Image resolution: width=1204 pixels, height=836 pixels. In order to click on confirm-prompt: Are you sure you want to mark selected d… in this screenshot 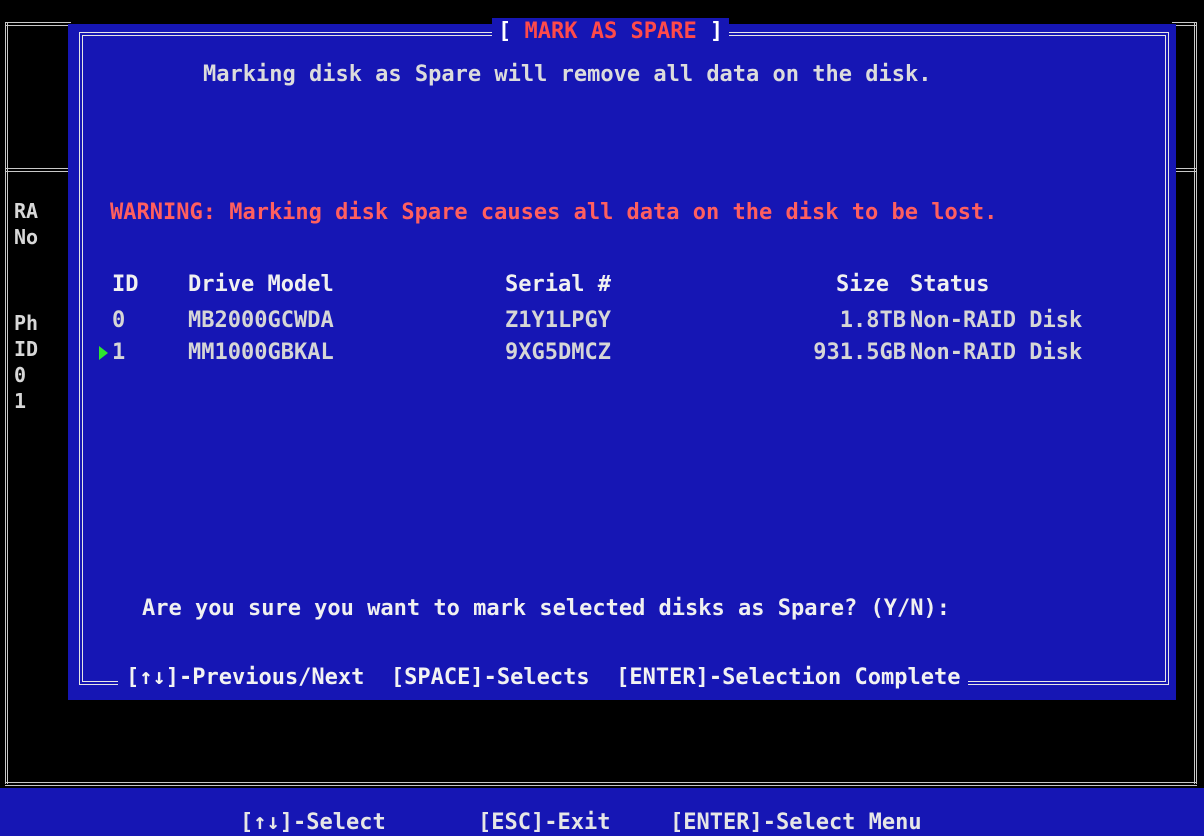, I will do `click(546, 609)`.